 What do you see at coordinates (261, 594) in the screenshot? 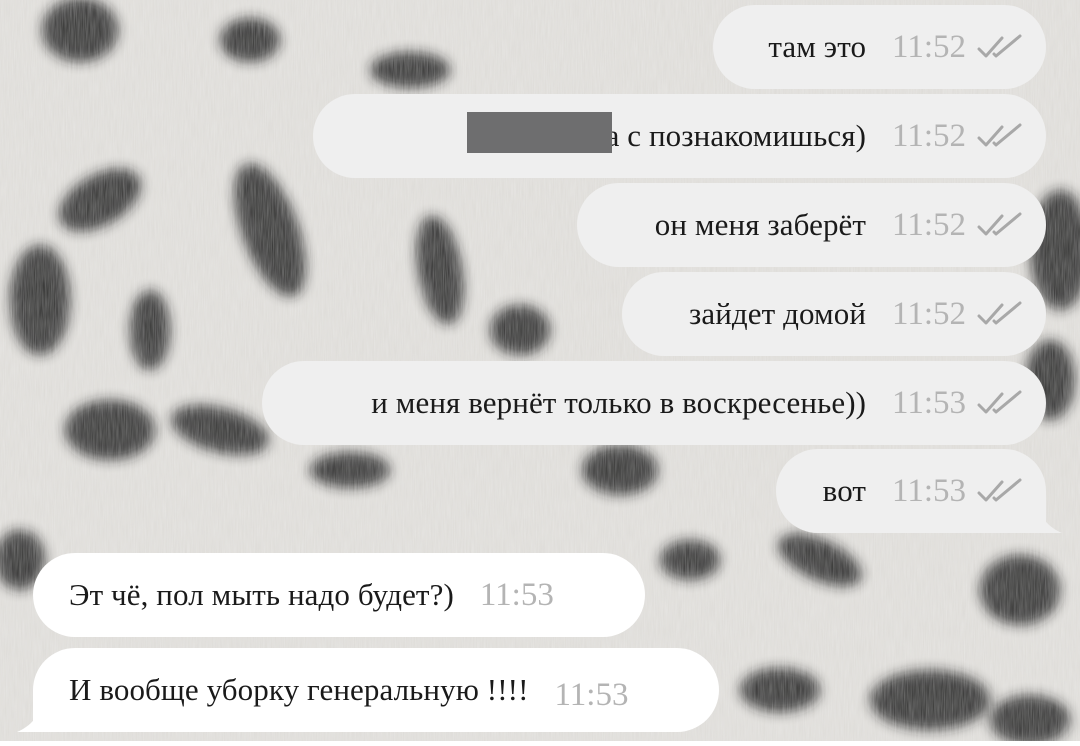
I see `message-text: Эт чё, пол мыть надо будет?)` at bounding box center [261, 594].